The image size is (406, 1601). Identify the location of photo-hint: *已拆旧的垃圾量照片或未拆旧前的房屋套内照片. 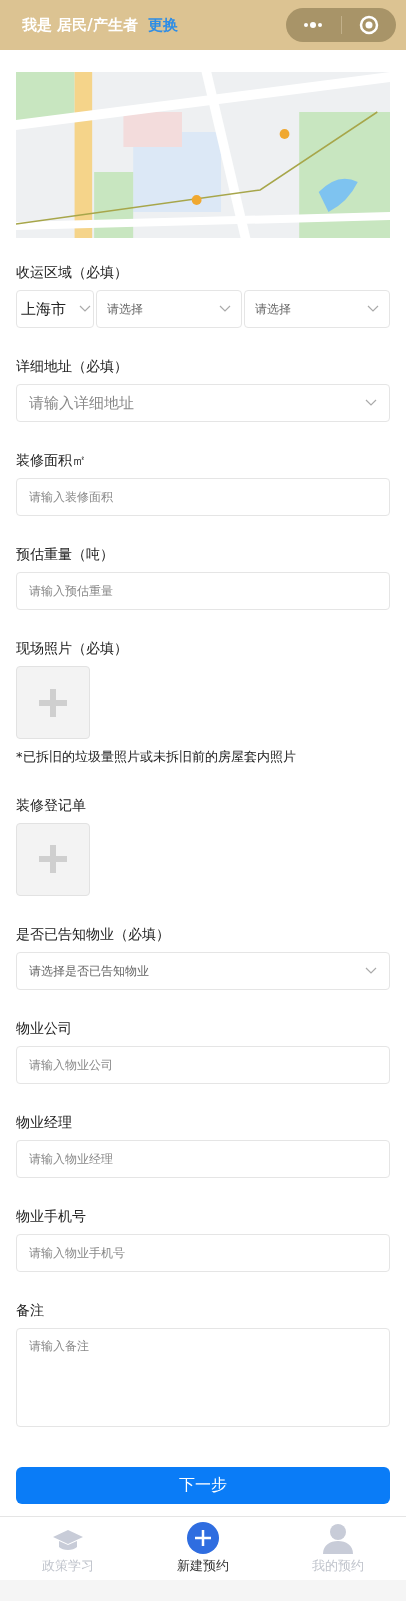
(156, 757).